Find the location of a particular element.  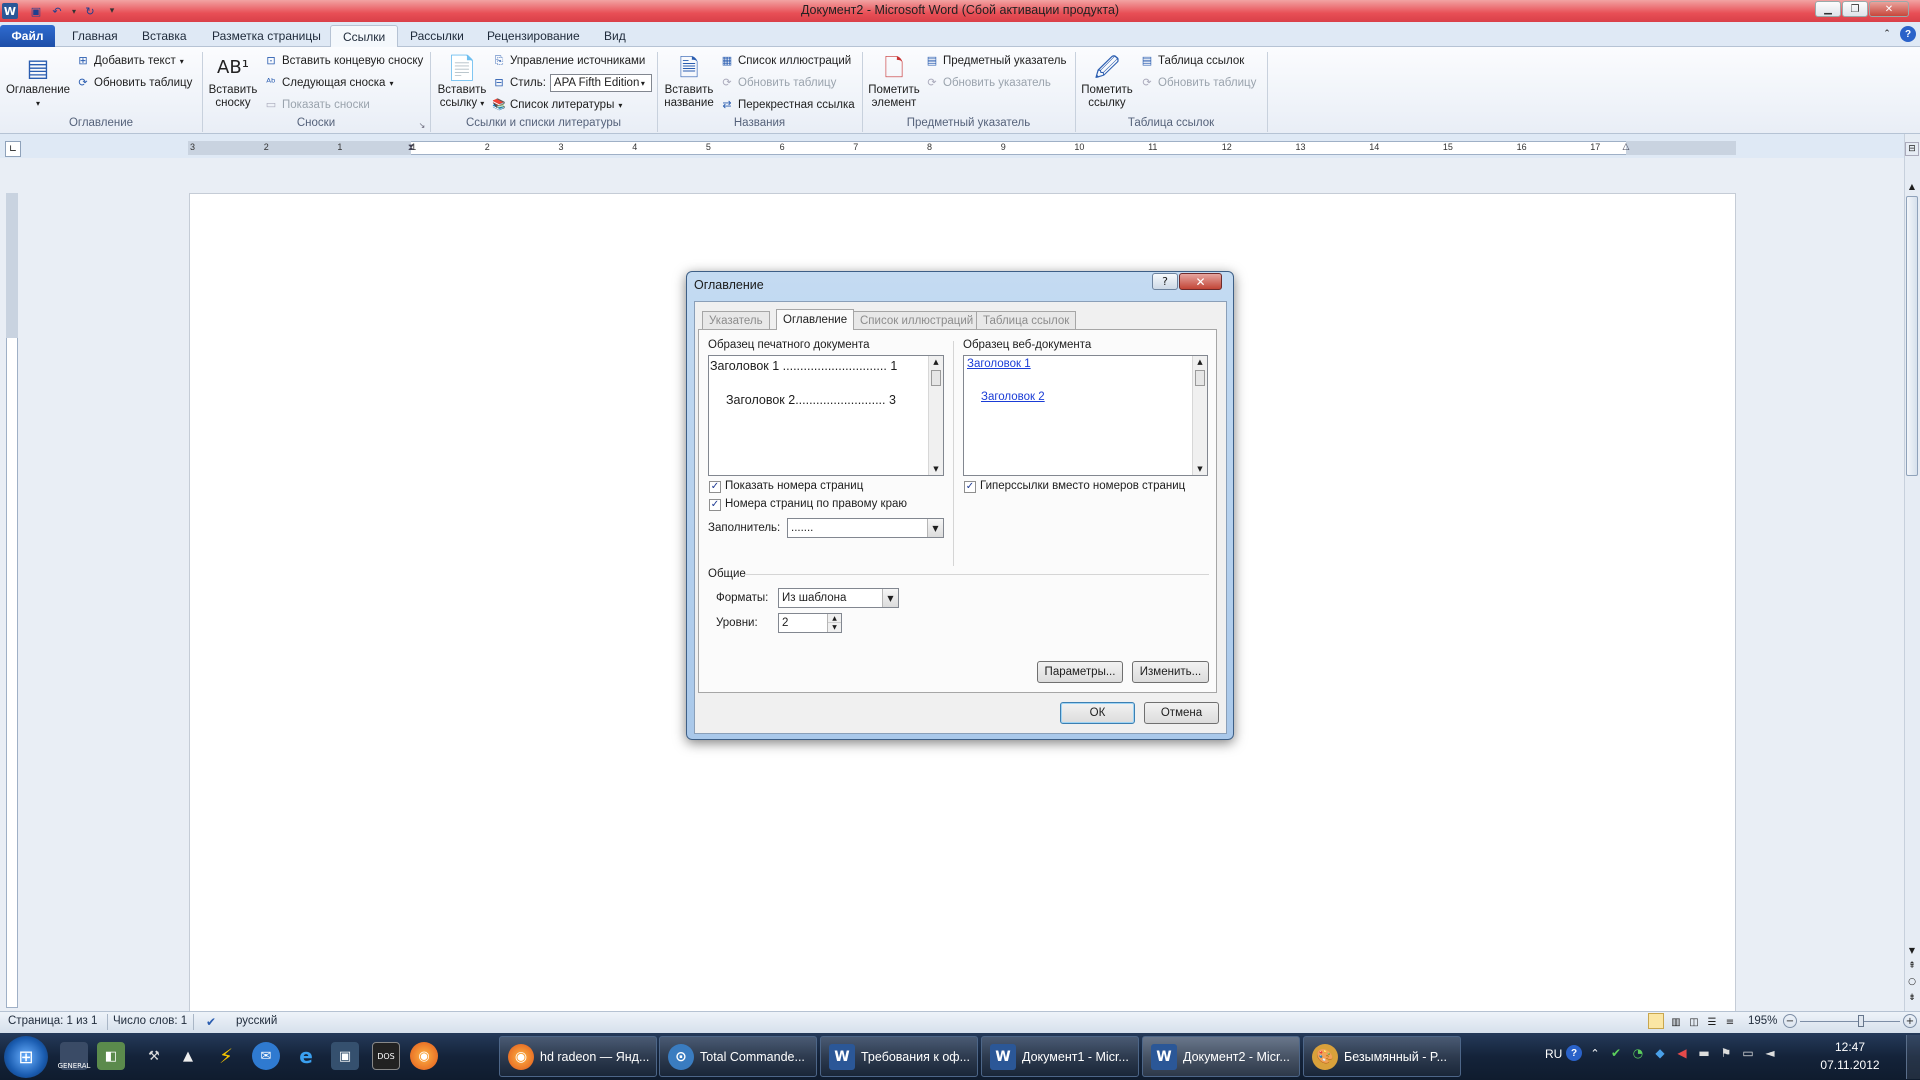

tray-expand-icon: ⌃ is located at coordinates (1595, 1053).